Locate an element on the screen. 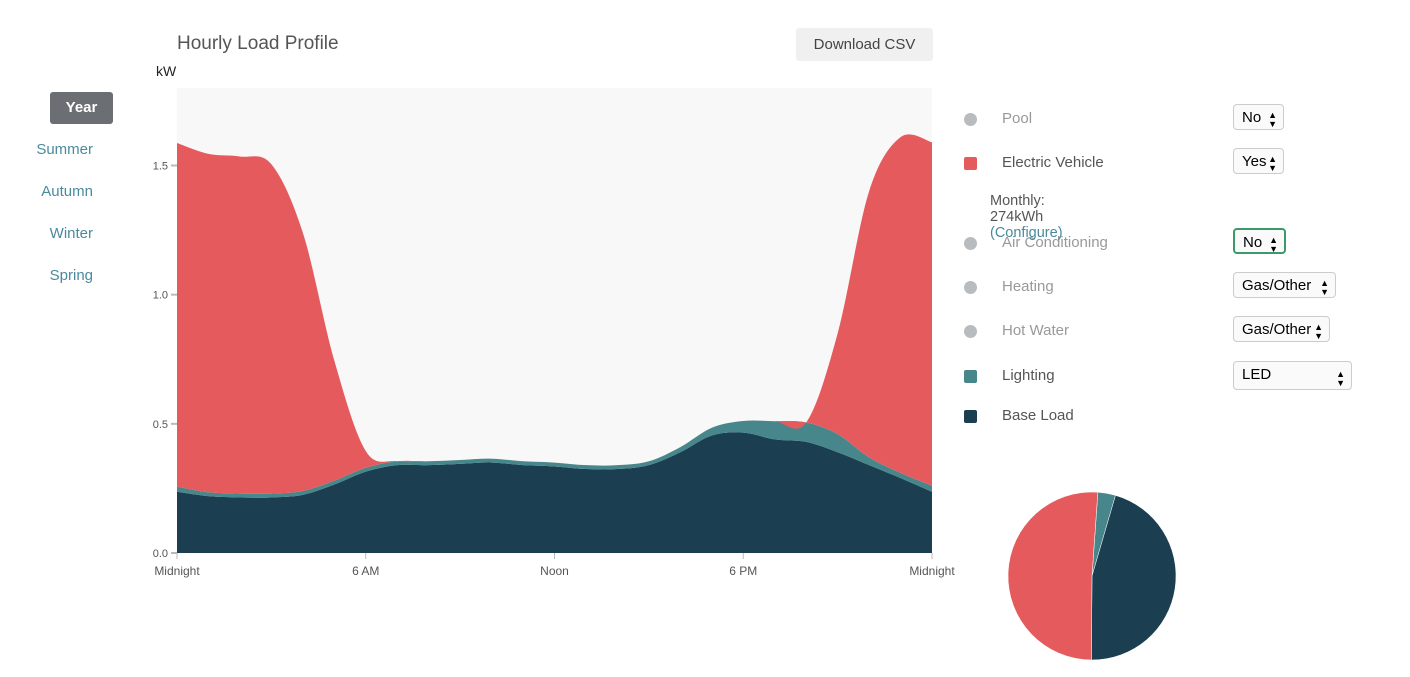  legend-label: Pool is located at coordinates (1017, 118).